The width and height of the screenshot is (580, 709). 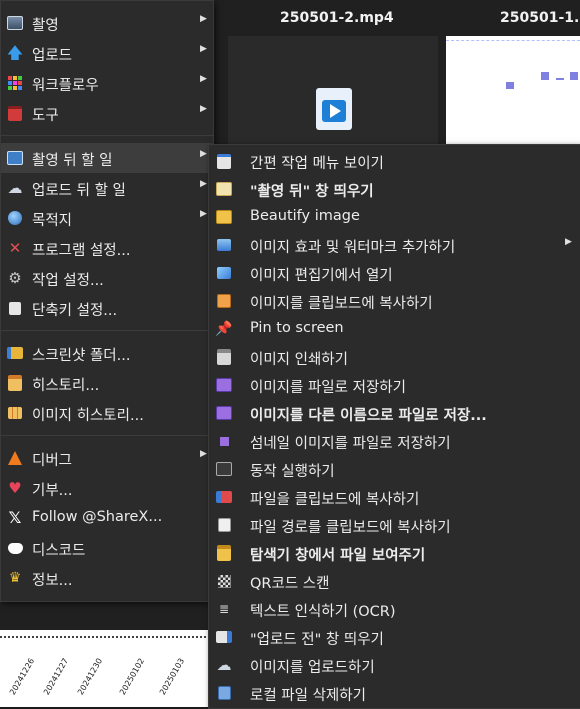 I want to click on copy-path-icon, so click(x=224, y=525).